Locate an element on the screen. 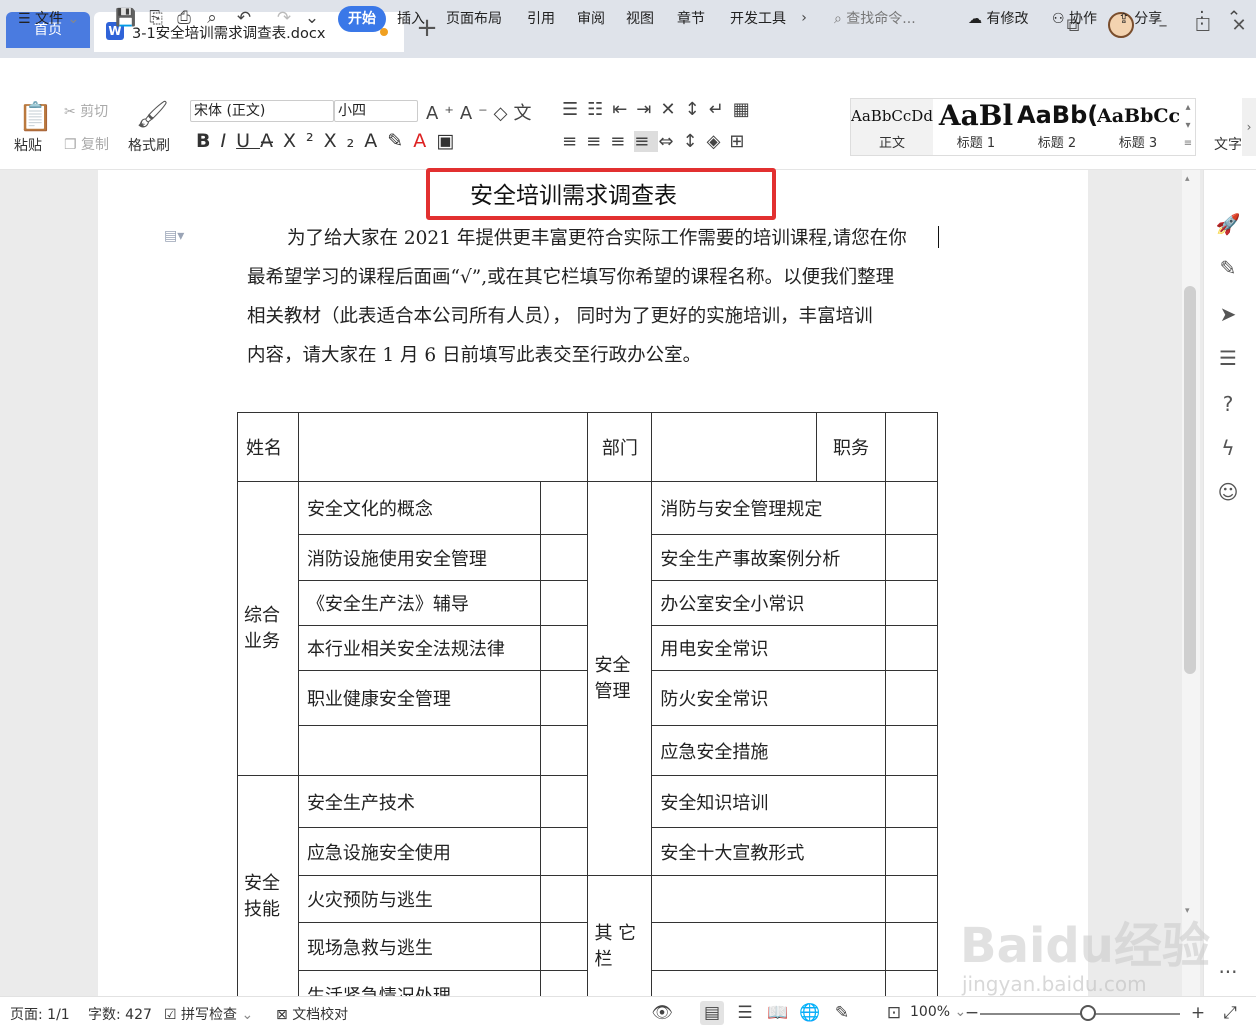 This screenshot has height=1030, width=1256. indent-icon: ⇥ is located at coordinates (648, 109).